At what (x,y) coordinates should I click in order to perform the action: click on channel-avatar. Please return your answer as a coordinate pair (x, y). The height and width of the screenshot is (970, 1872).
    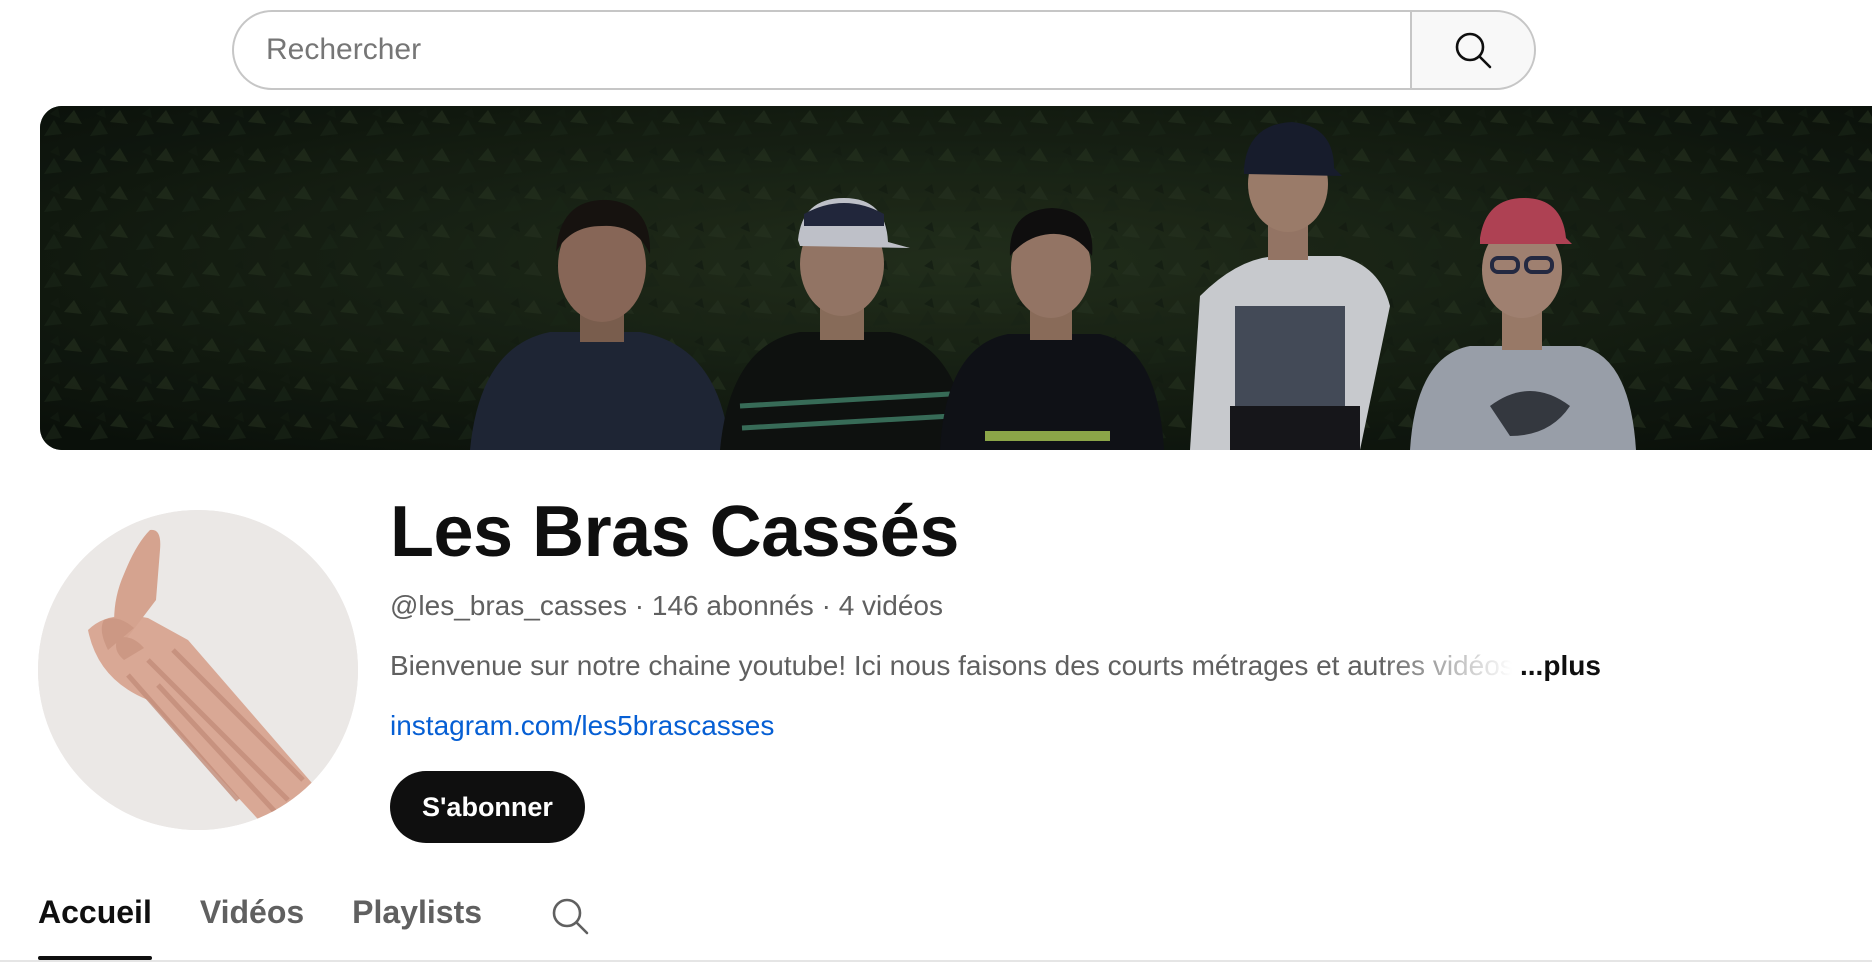
    Looking at the image, I should click on (198, 670).